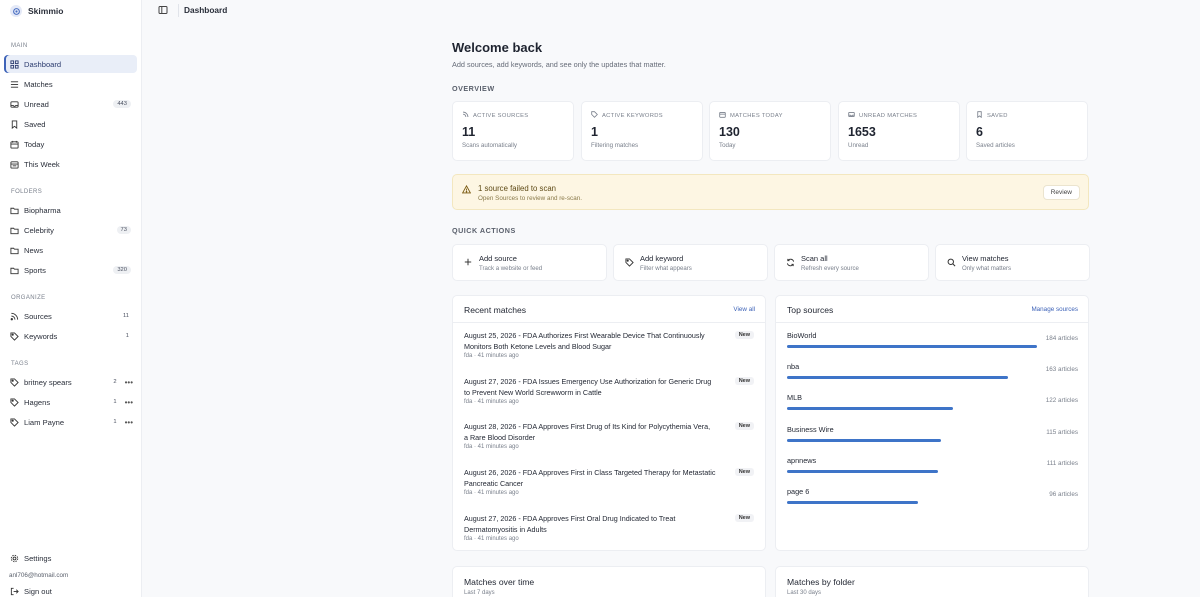 The height and width of the screenshot is (597, 1200). Describe the element at coordinates (466, 190) in the screenshot. I see `warning-icon` at that location.